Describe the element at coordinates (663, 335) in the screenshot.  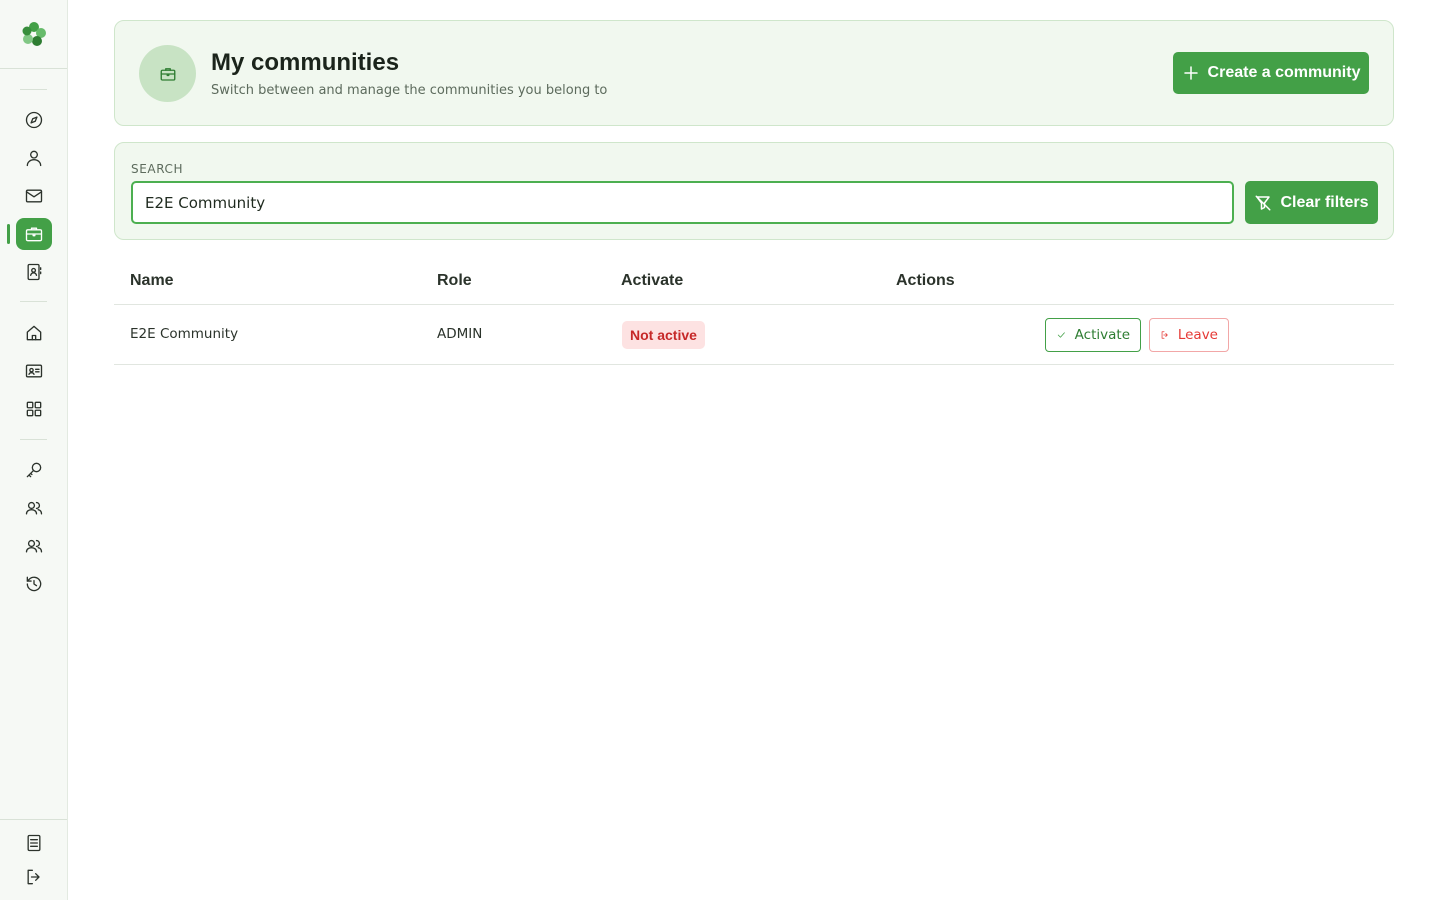
I see `status-badge: Not active` at that location.